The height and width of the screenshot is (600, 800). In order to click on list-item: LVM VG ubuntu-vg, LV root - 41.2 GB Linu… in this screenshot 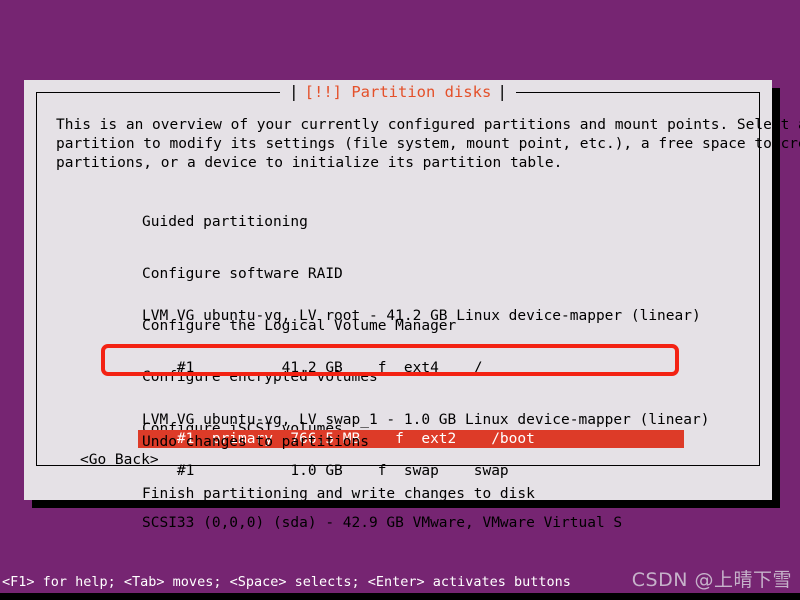, I will do `click(425, 316)`.